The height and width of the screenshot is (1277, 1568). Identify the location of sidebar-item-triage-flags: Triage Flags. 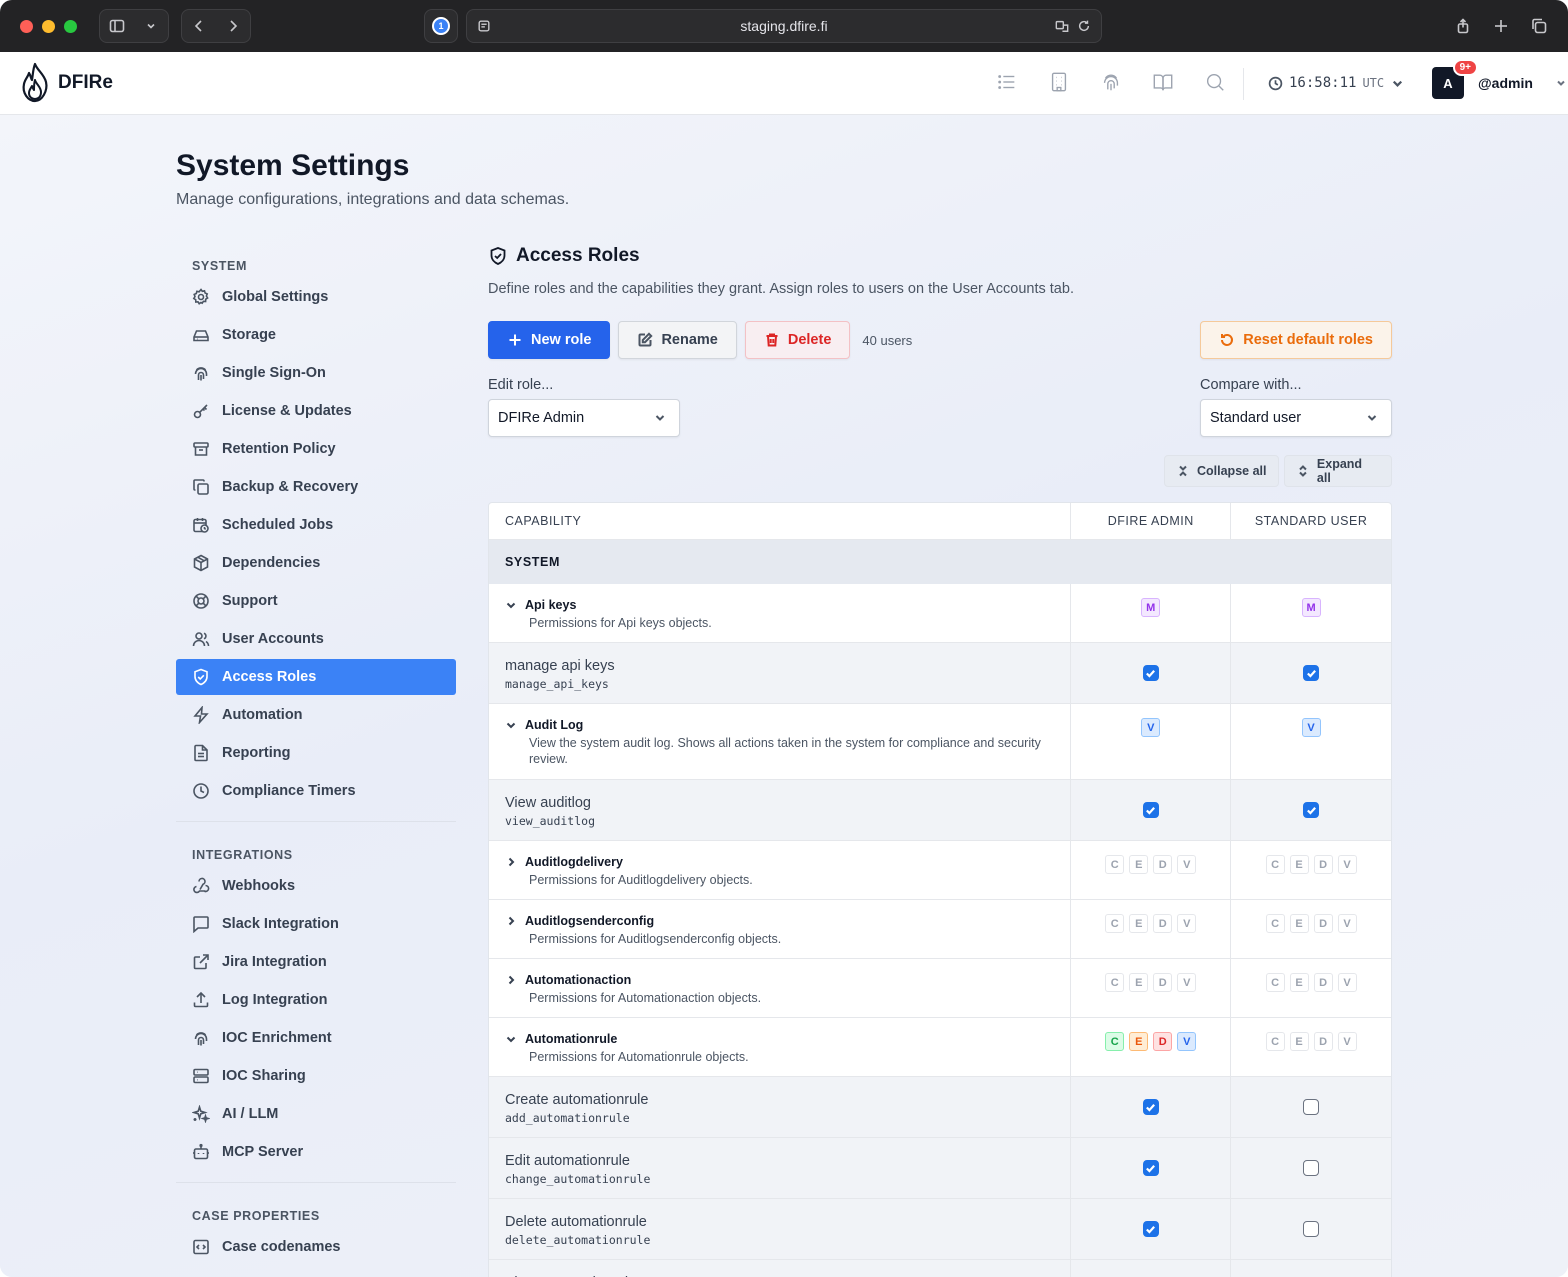
(316, 1272).